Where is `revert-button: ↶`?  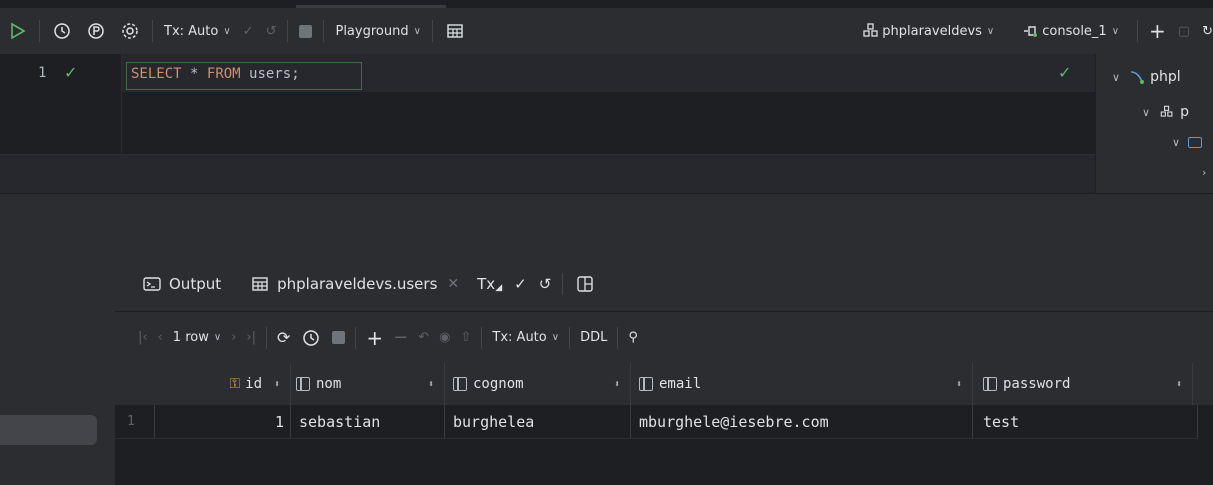 revert-button: ↶ is located at coordinates (423, 338).